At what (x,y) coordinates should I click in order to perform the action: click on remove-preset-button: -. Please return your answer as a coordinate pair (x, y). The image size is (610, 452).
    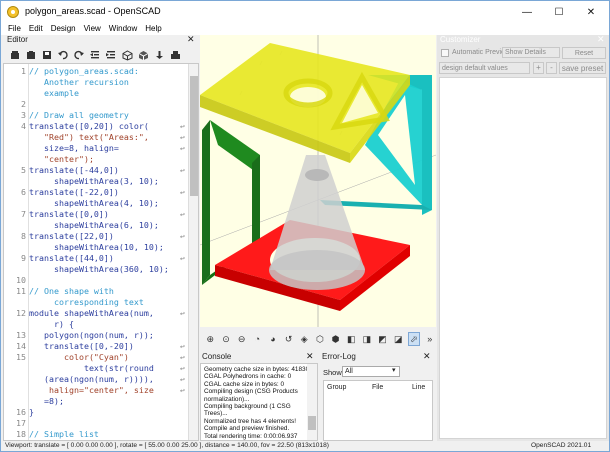
    Looking at the image, I should click on (551, 68).